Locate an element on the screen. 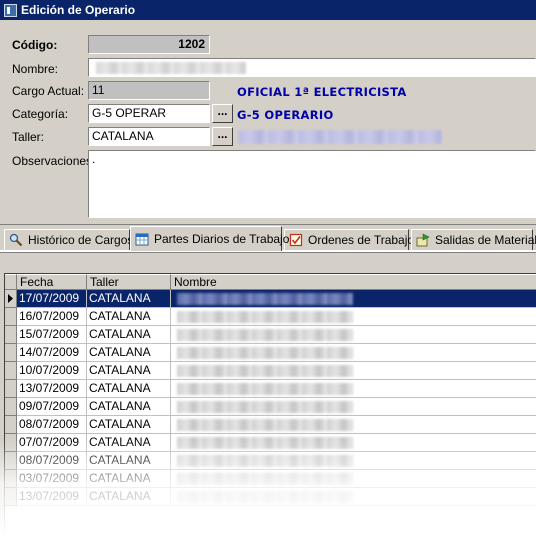 The image size is (536, 536). table-row: 07/07/2009 CATALANA is located at coordinates (270, 443).